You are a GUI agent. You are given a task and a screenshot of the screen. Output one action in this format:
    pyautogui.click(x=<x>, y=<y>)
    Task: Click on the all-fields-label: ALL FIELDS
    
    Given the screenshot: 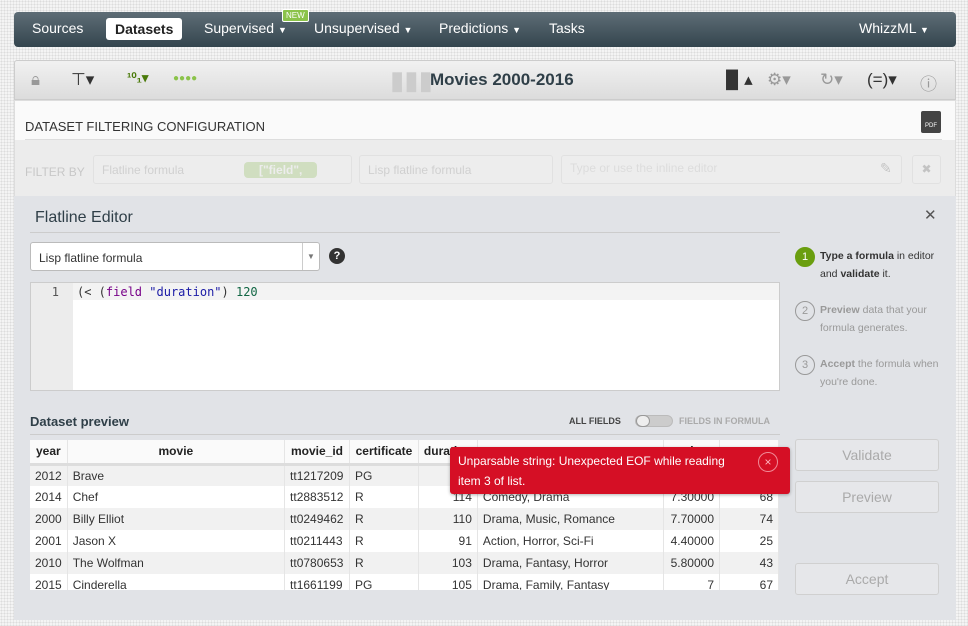 What is the action you would take?
    pyautogui.click(x=595, y=421)
    